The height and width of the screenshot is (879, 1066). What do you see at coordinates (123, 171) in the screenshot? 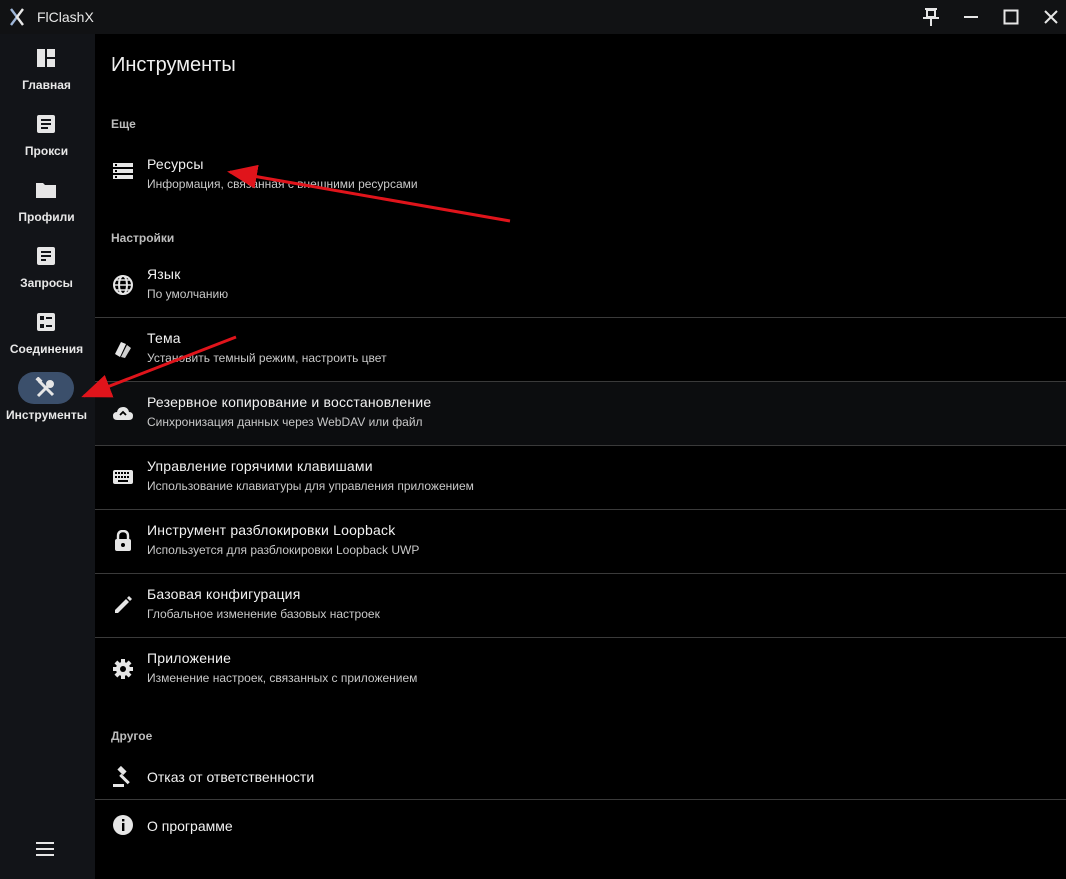
I see `storage-icon` at bounding box center [123, 171].